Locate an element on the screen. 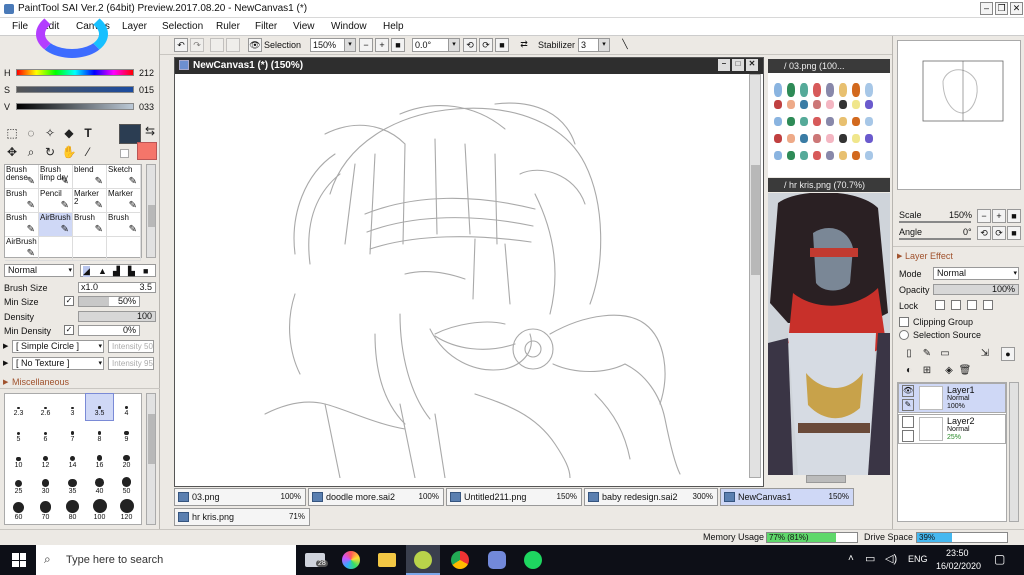 The image size is (1024, 575). brush-size-preset: 100 is located at coordinates (99, 511).